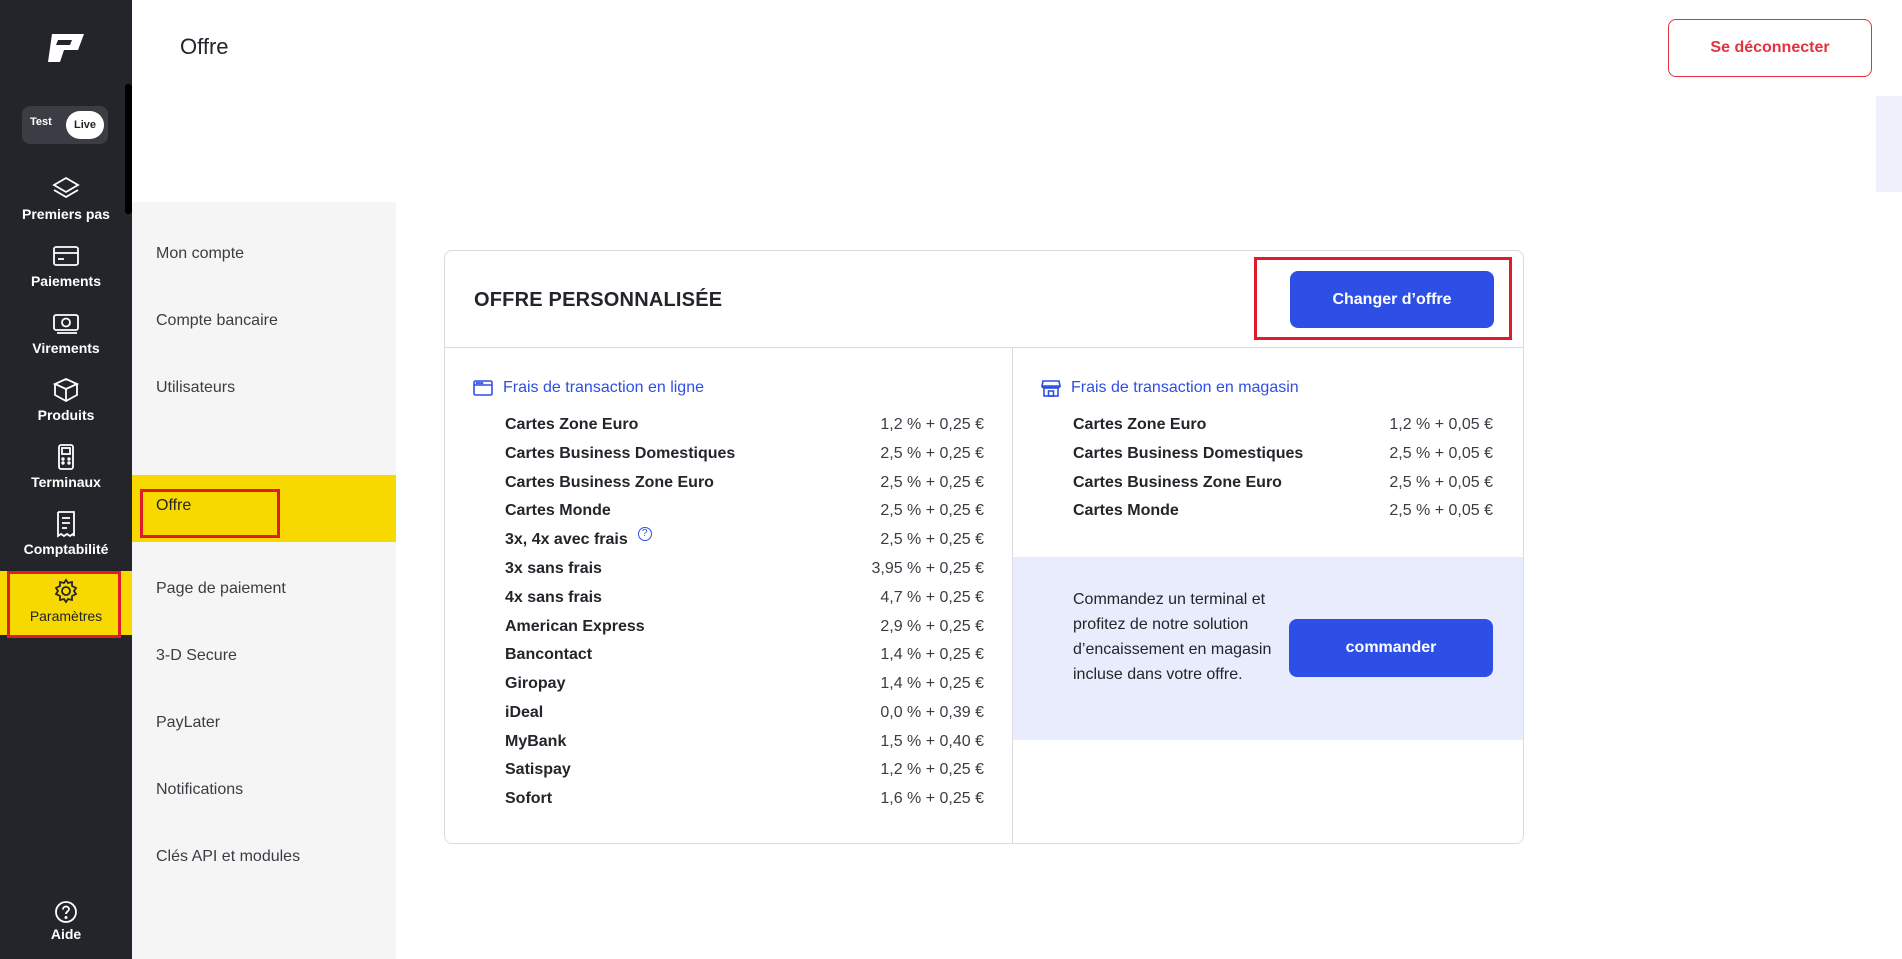 The image size is (1902, 959). I want to click on change-offer-button: Changer d’offre, so click(1392, 299).